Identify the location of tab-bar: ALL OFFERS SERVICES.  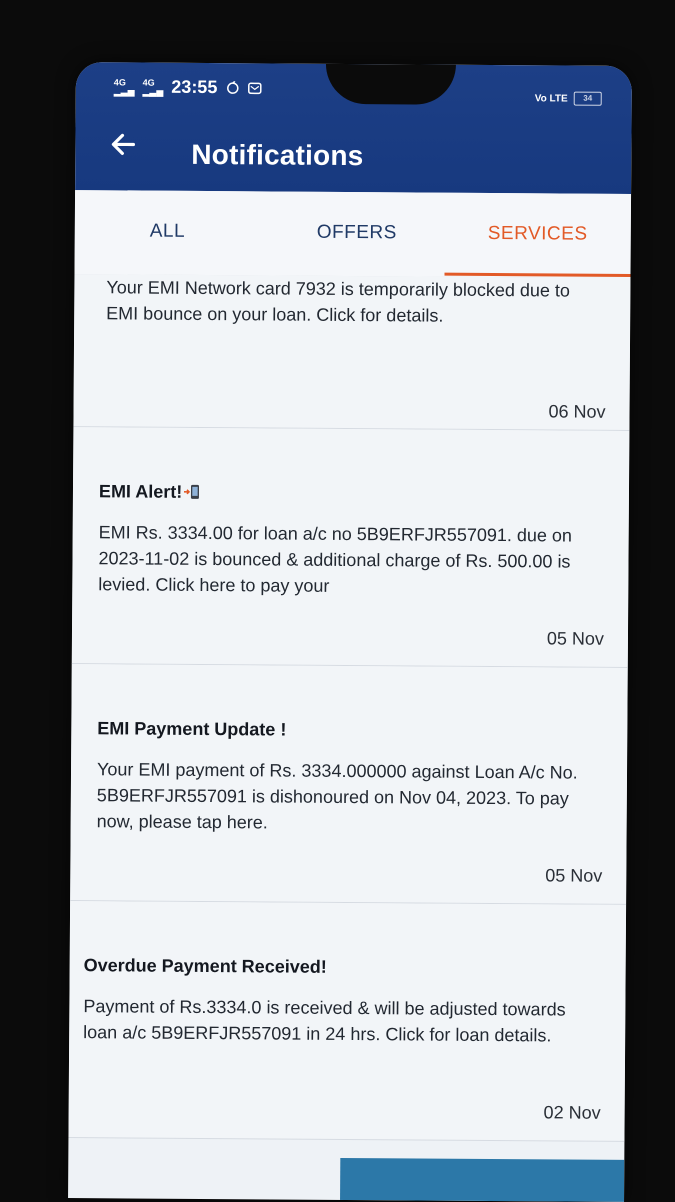
(353, 234).